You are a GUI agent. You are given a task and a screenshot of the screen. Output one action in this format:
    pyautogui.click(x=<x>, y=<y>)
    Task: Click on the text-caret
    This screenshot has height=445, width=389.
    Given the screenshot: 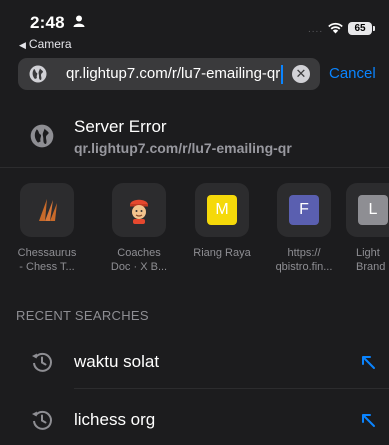 What is the action you would take?
    pyautogui.click(x=282, y=74)
    